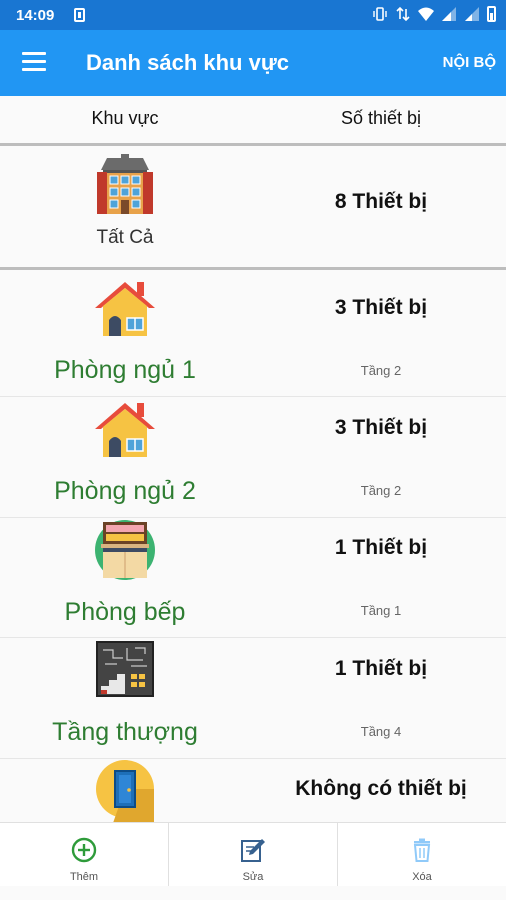 This screenshot has width=506, height=900. Describe the element at coordinates (125, 118) in the screenshot. I see `column-header-area: Khu vực` at that location.